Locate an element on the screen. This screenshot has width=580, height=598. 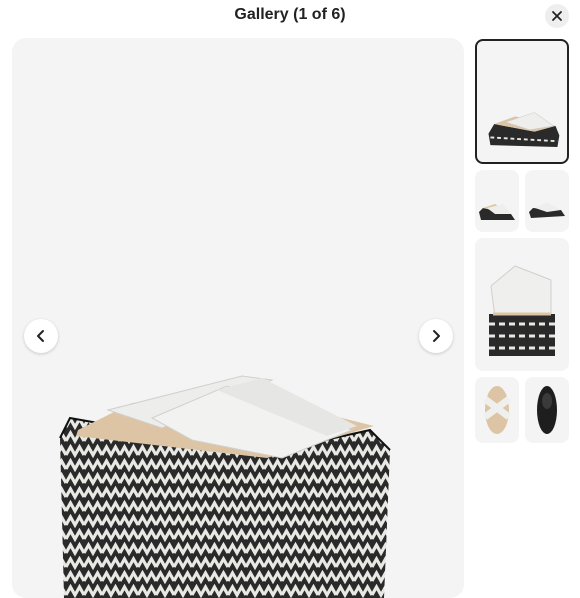
chevron-left-icon is located at coordinates (40, 336).